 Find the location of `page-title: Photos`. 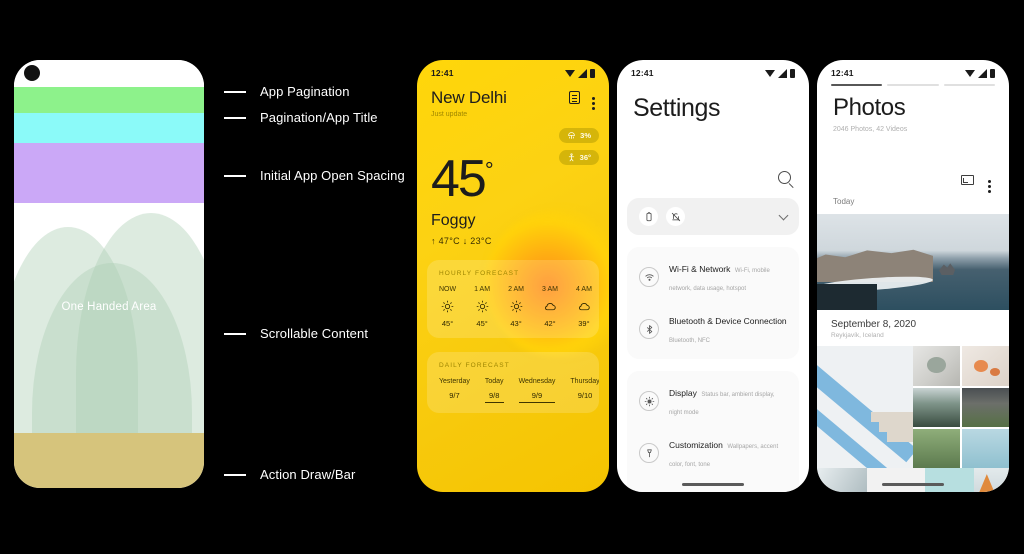

page-title: Photos is located at coordinates (869, 108).